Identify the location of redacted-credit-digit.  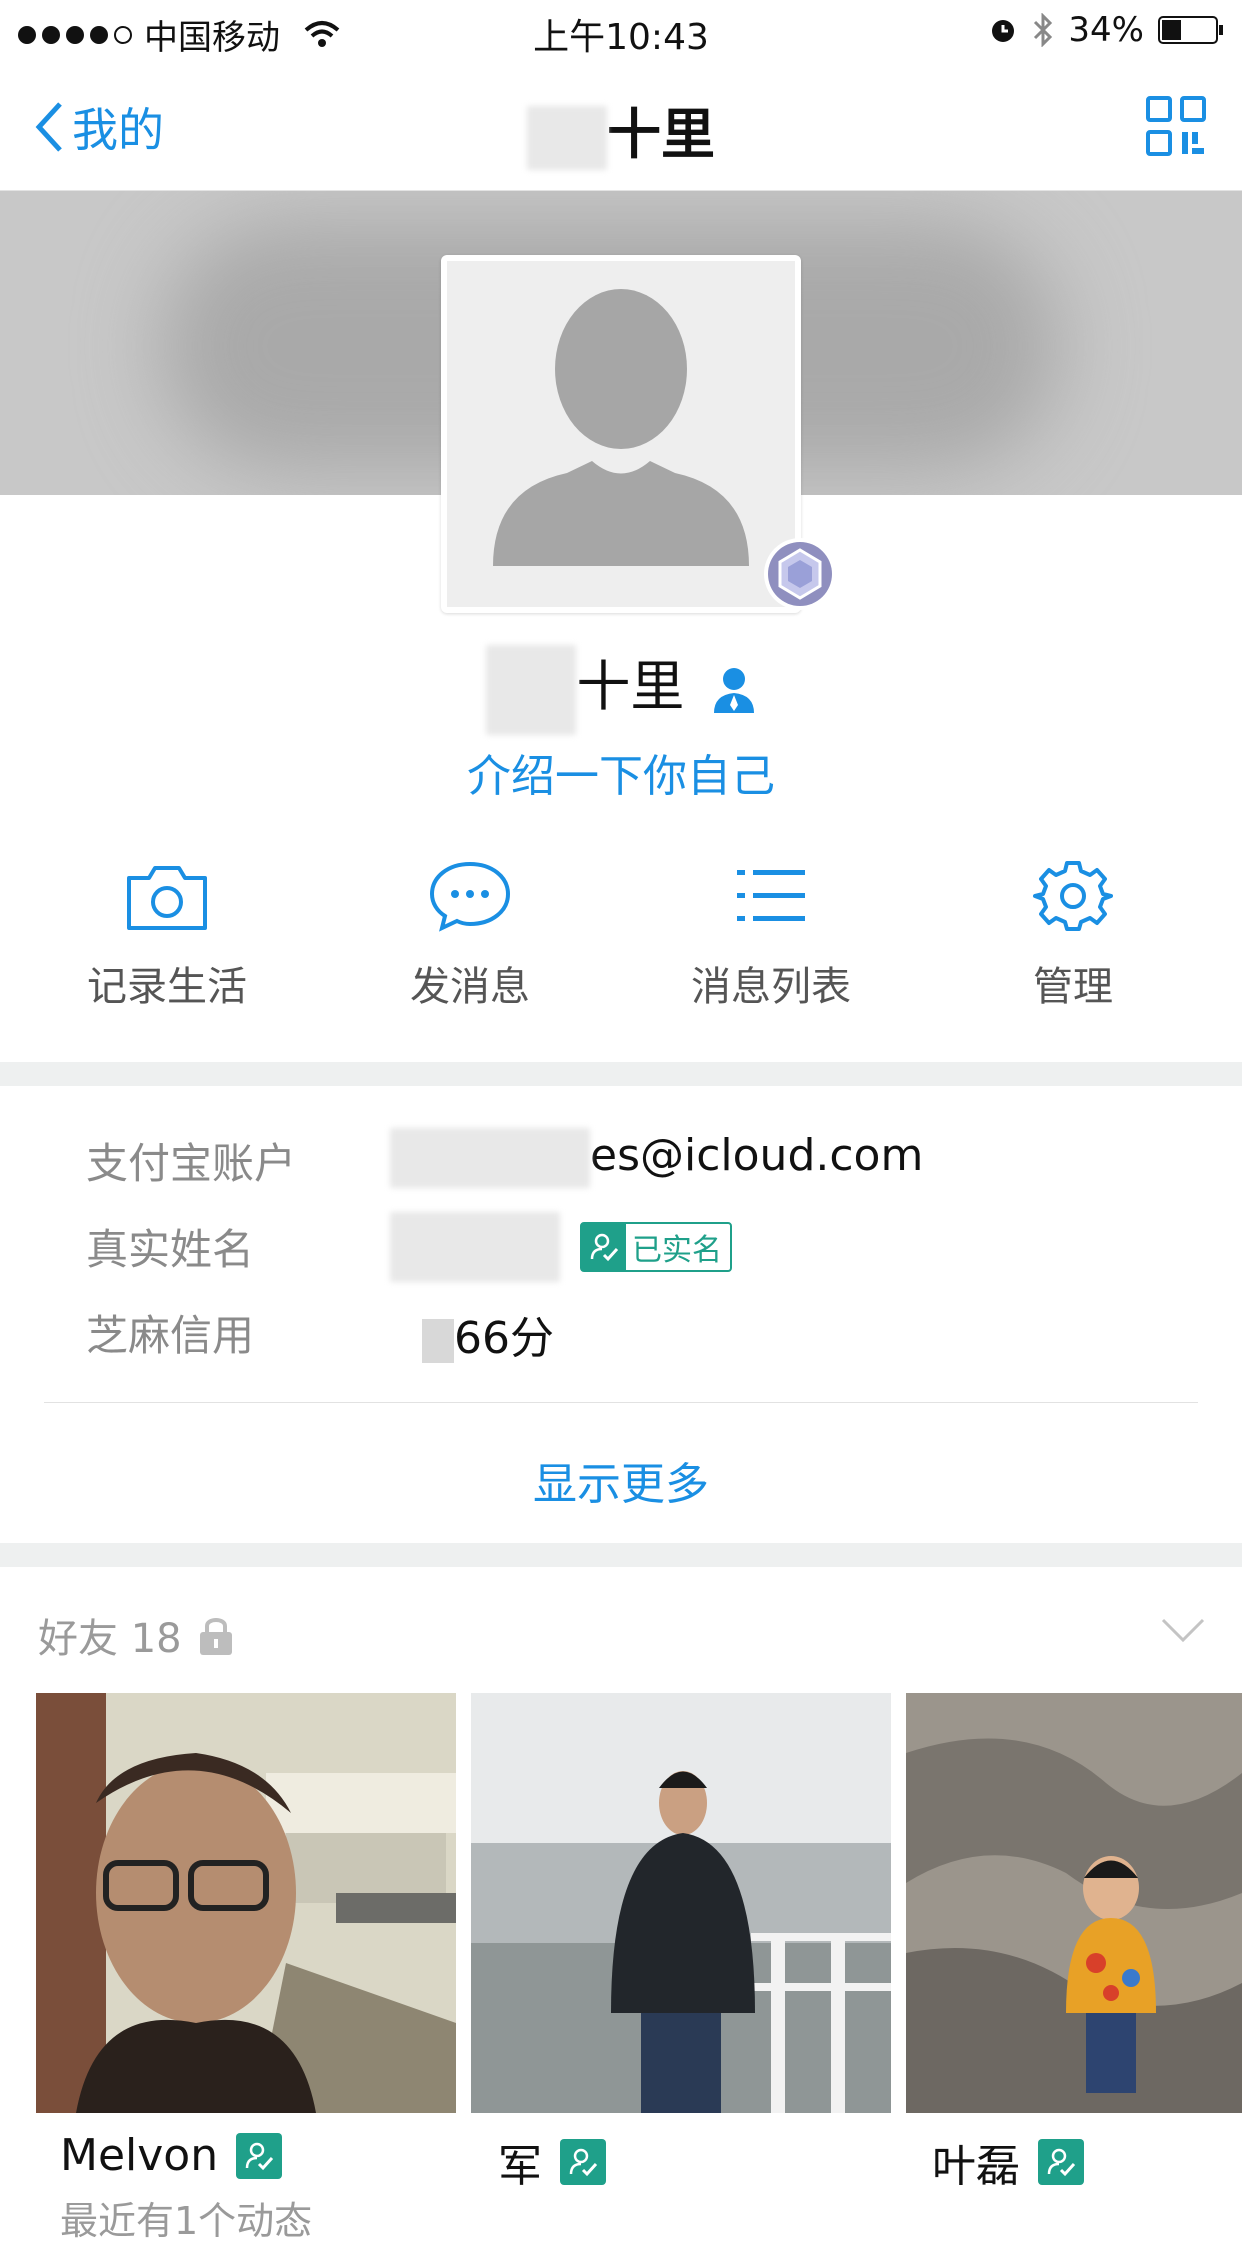
(438, 1341).